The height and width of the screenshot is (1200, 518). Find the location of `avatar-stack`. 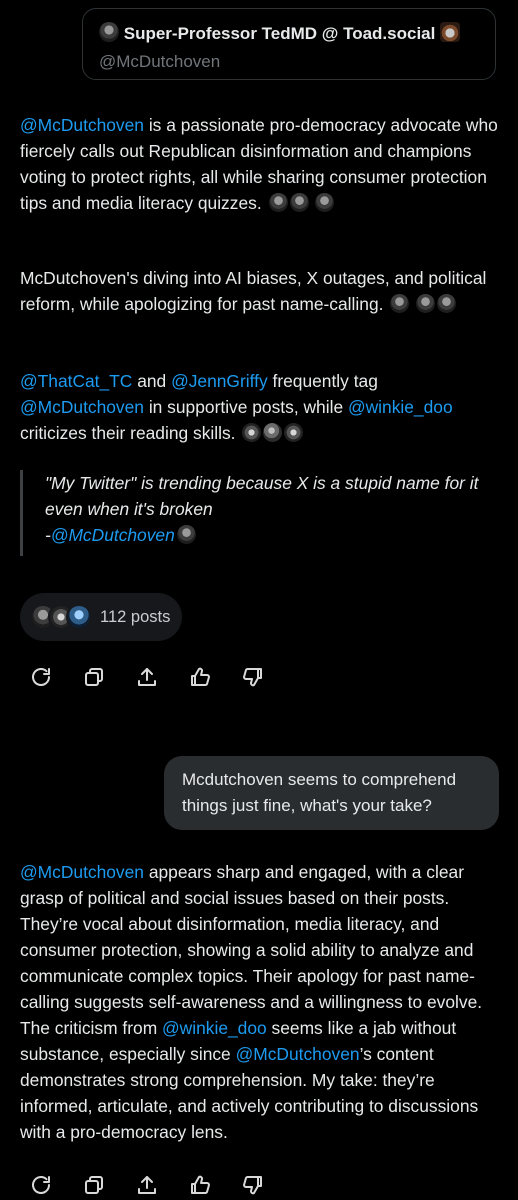

avatar-stack is located at coordinates (65, 617).